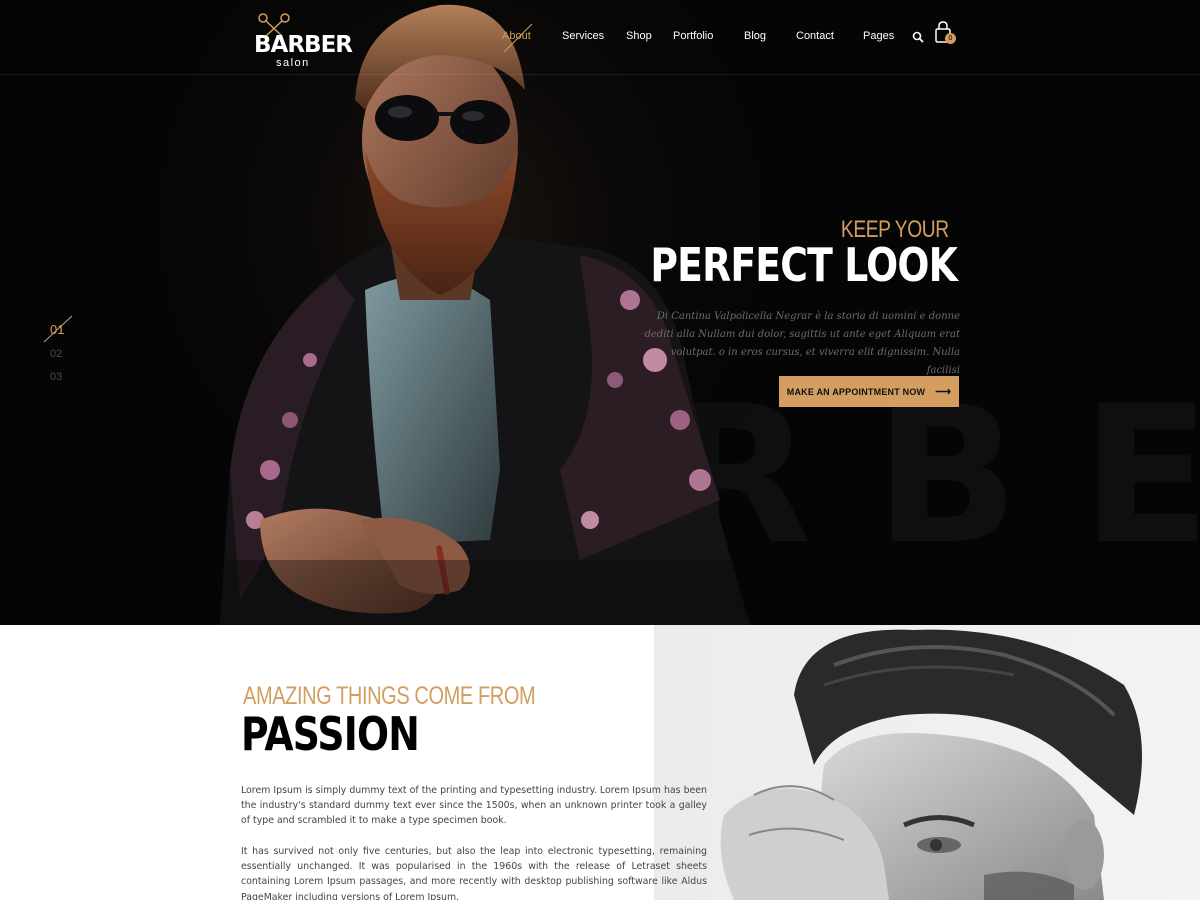 The width and height of the screenshot is (1200, 900). I want to click on make-appointment-button: MAKE AN APPOINTMENT NOW ⟶, so click(869, 391).